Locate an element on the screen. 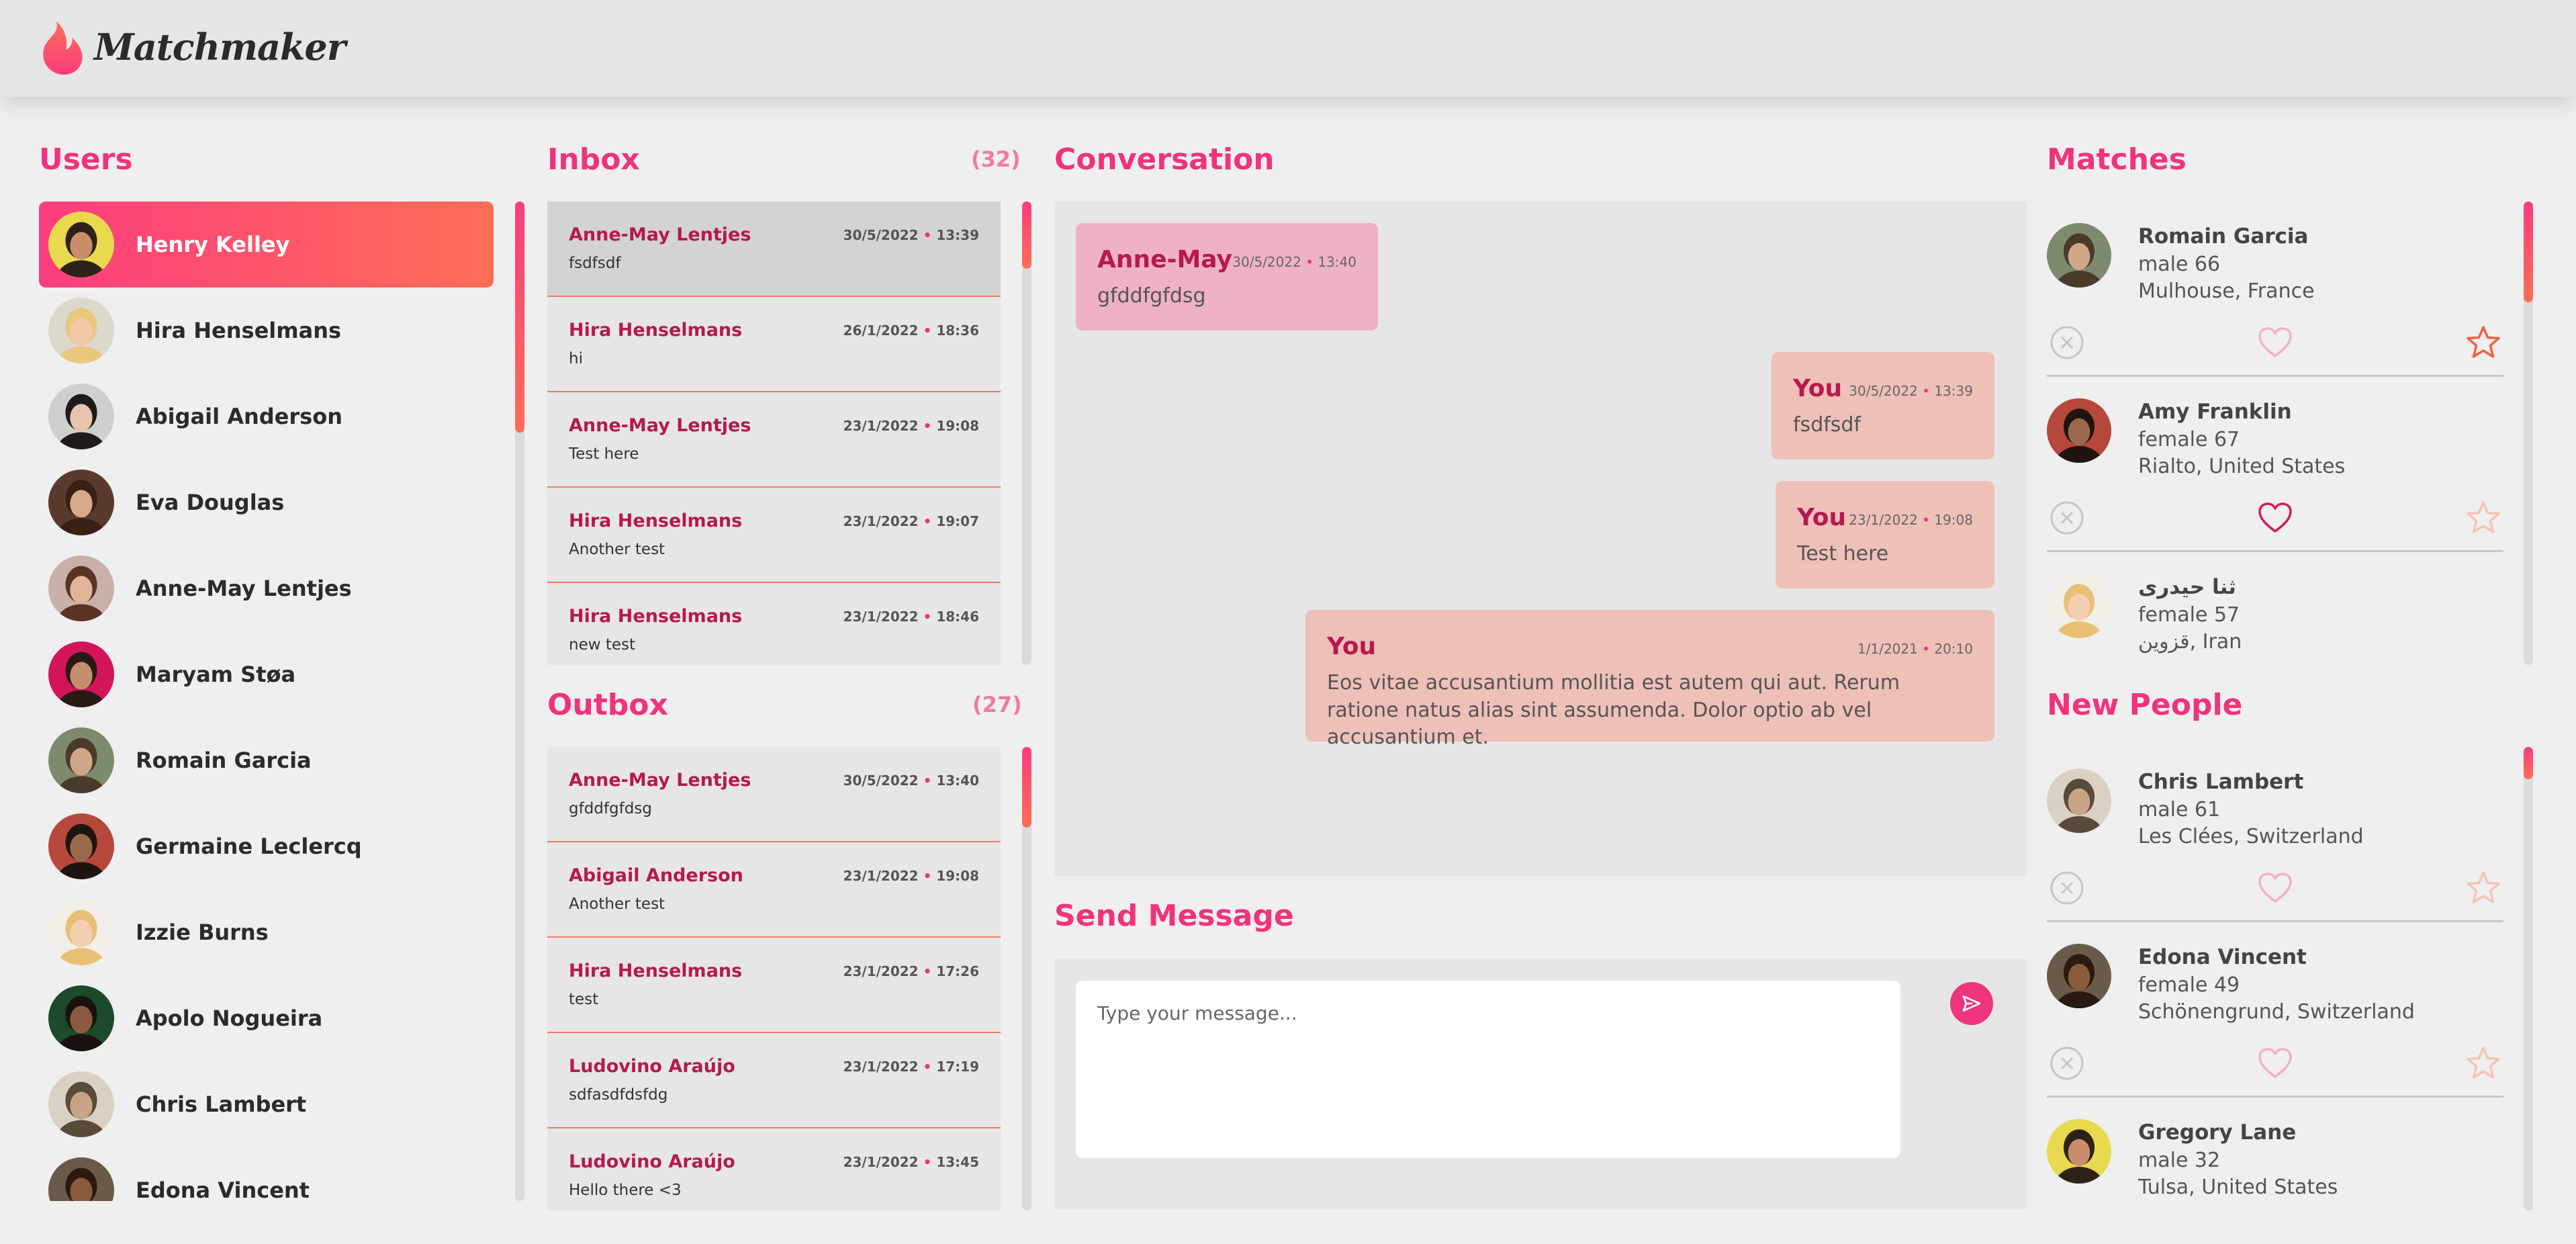  message-preview: sdfasdfdsfdg is located at coordinates (618, 1095).